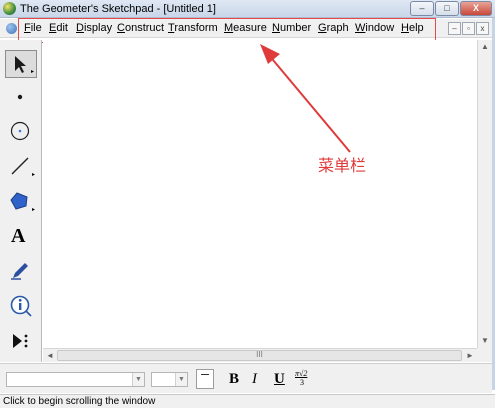 The height and width of the screenshot is (408, 495). I want to click on document-restore-button: ▫, so click(468, 28).